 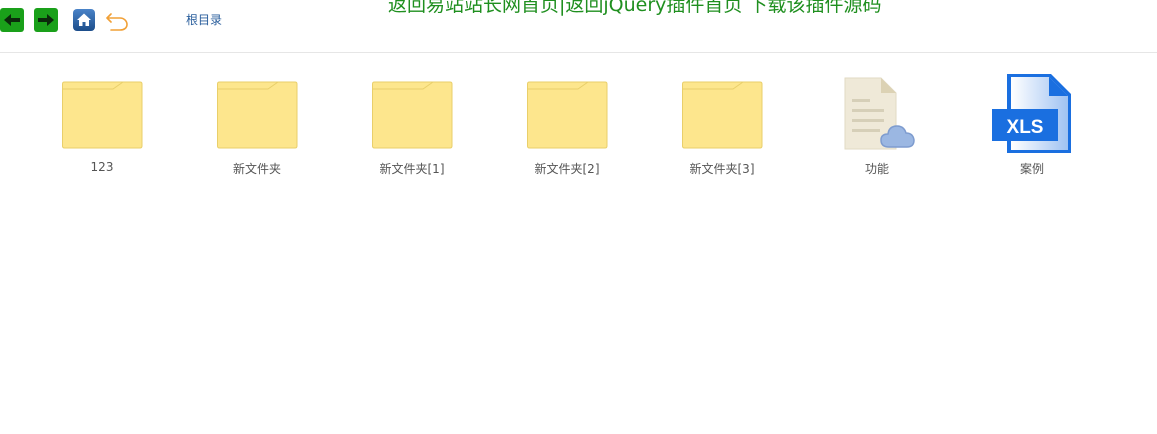 I want to click on file-name: 新文件夹[3], so click(x=722, y=169).